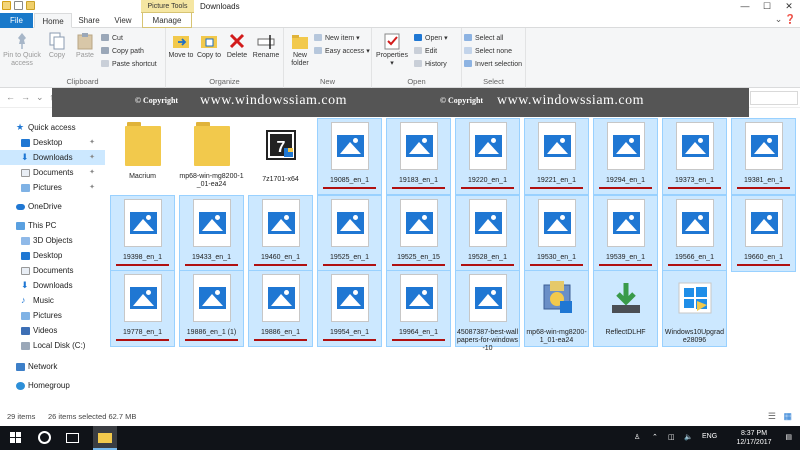 The width and height of the screenshot is (800, 450). I want to click on file-item: Macrium, so click(142, 156).